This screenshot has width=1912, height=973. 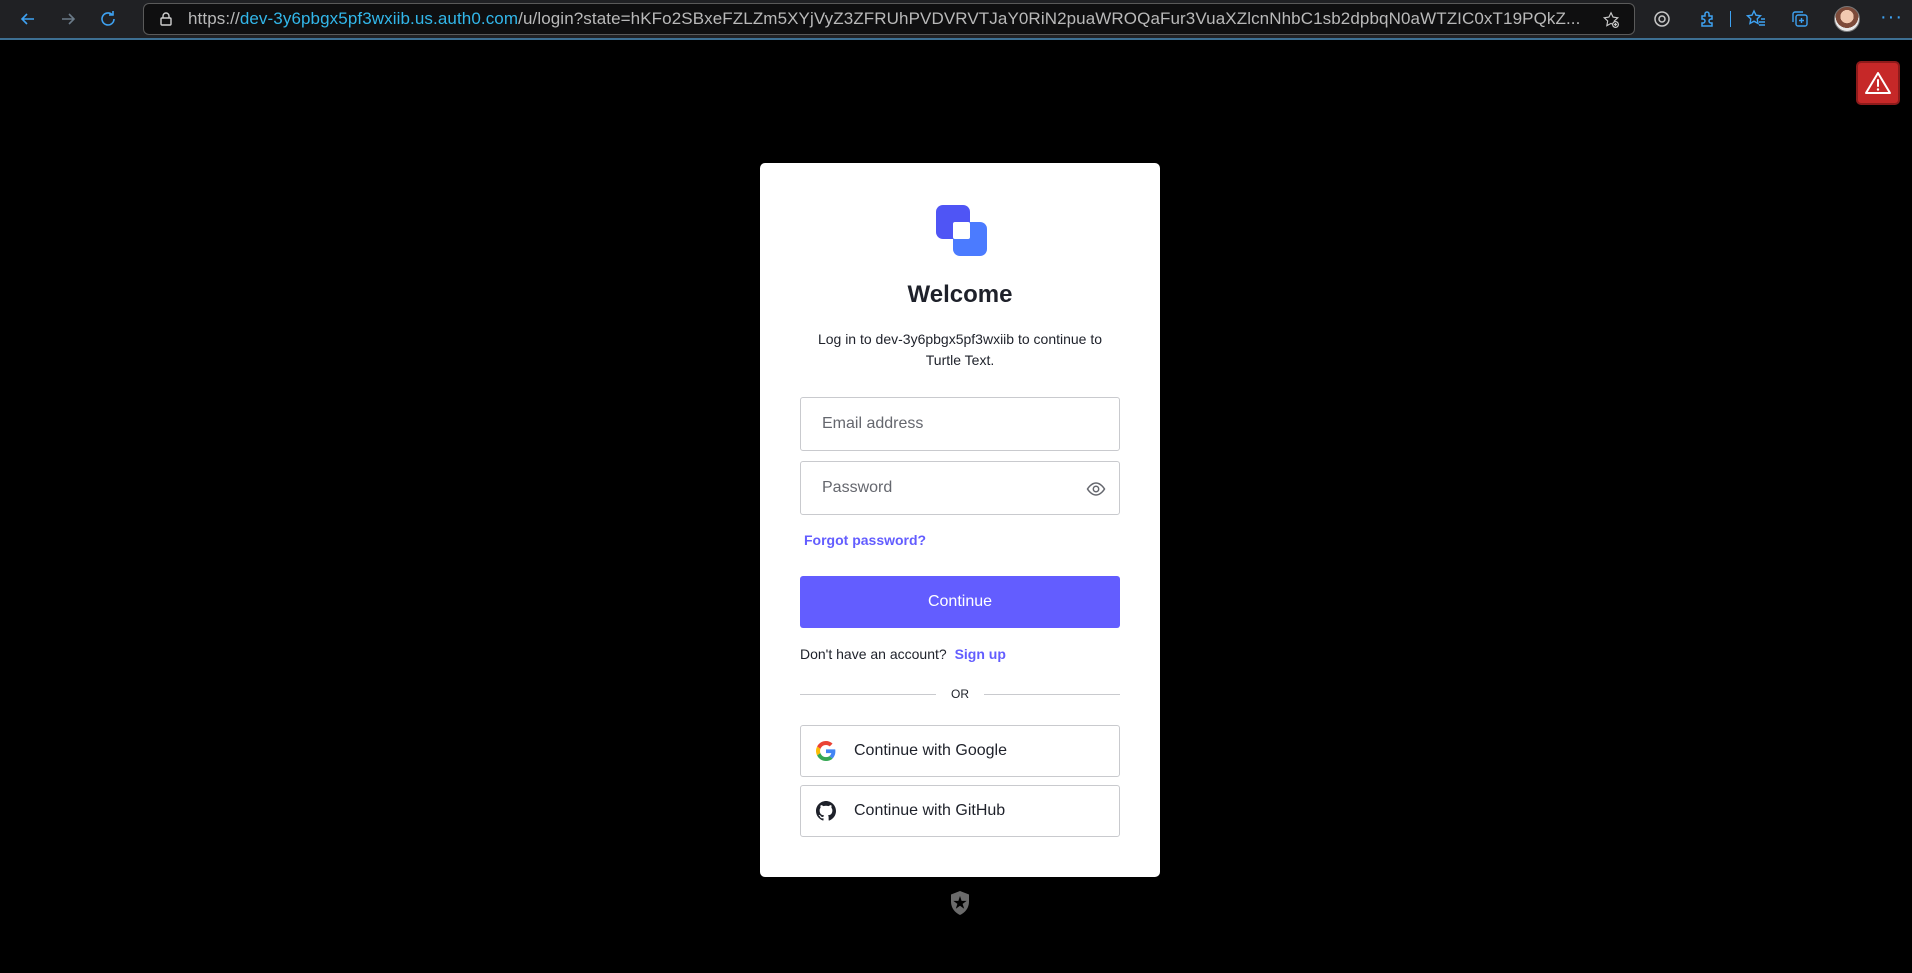 I want to click on email-input, so click(x=952, y=424).